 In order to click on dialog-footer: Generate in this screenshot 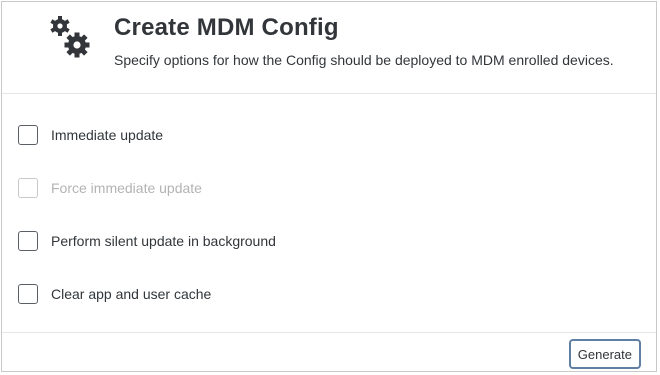, I will do `click(329, 352)`.